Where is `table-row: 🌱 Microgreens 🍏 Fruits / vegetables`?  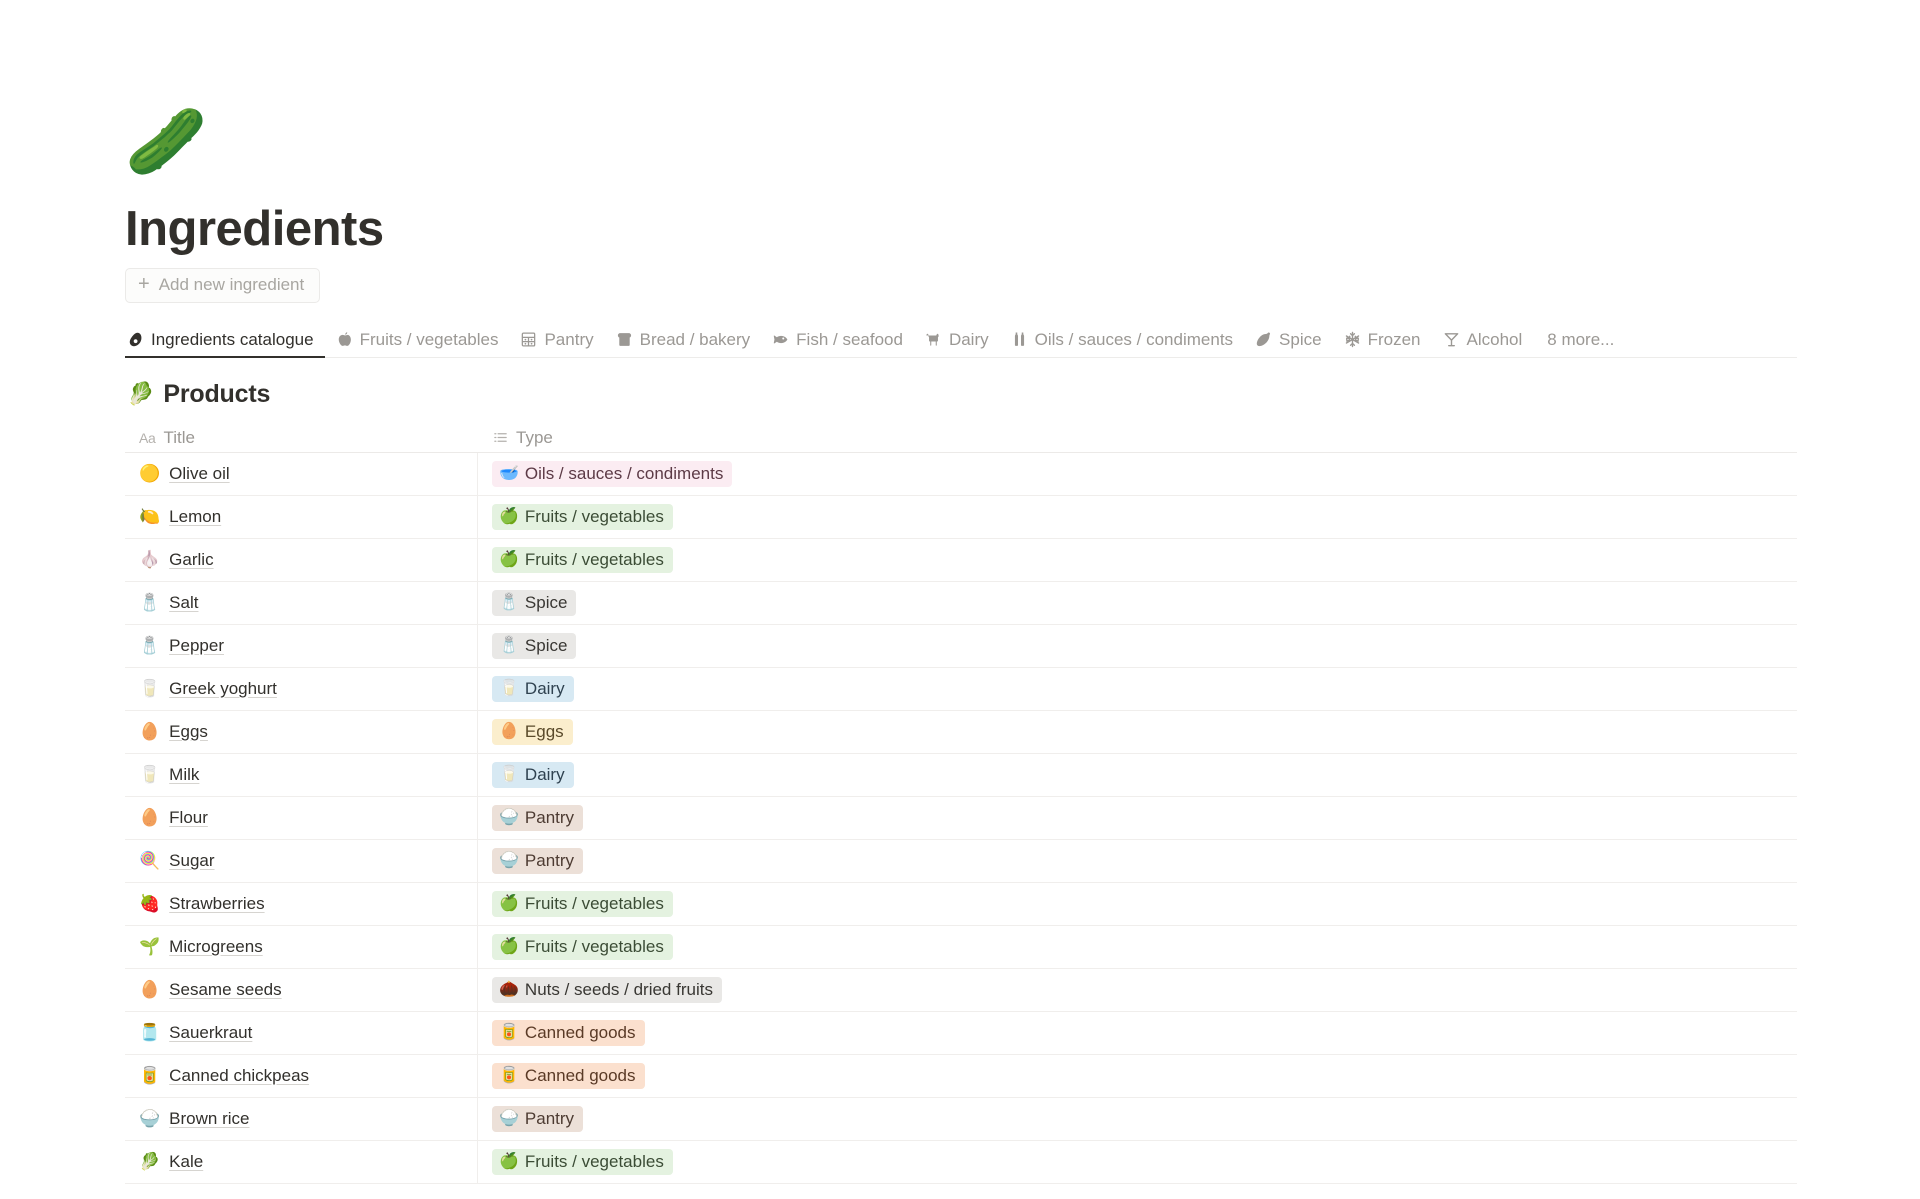
table-row: 🌱 Microgreens 🍏 Fruits / vegetables is located at coordinates (961, 947).